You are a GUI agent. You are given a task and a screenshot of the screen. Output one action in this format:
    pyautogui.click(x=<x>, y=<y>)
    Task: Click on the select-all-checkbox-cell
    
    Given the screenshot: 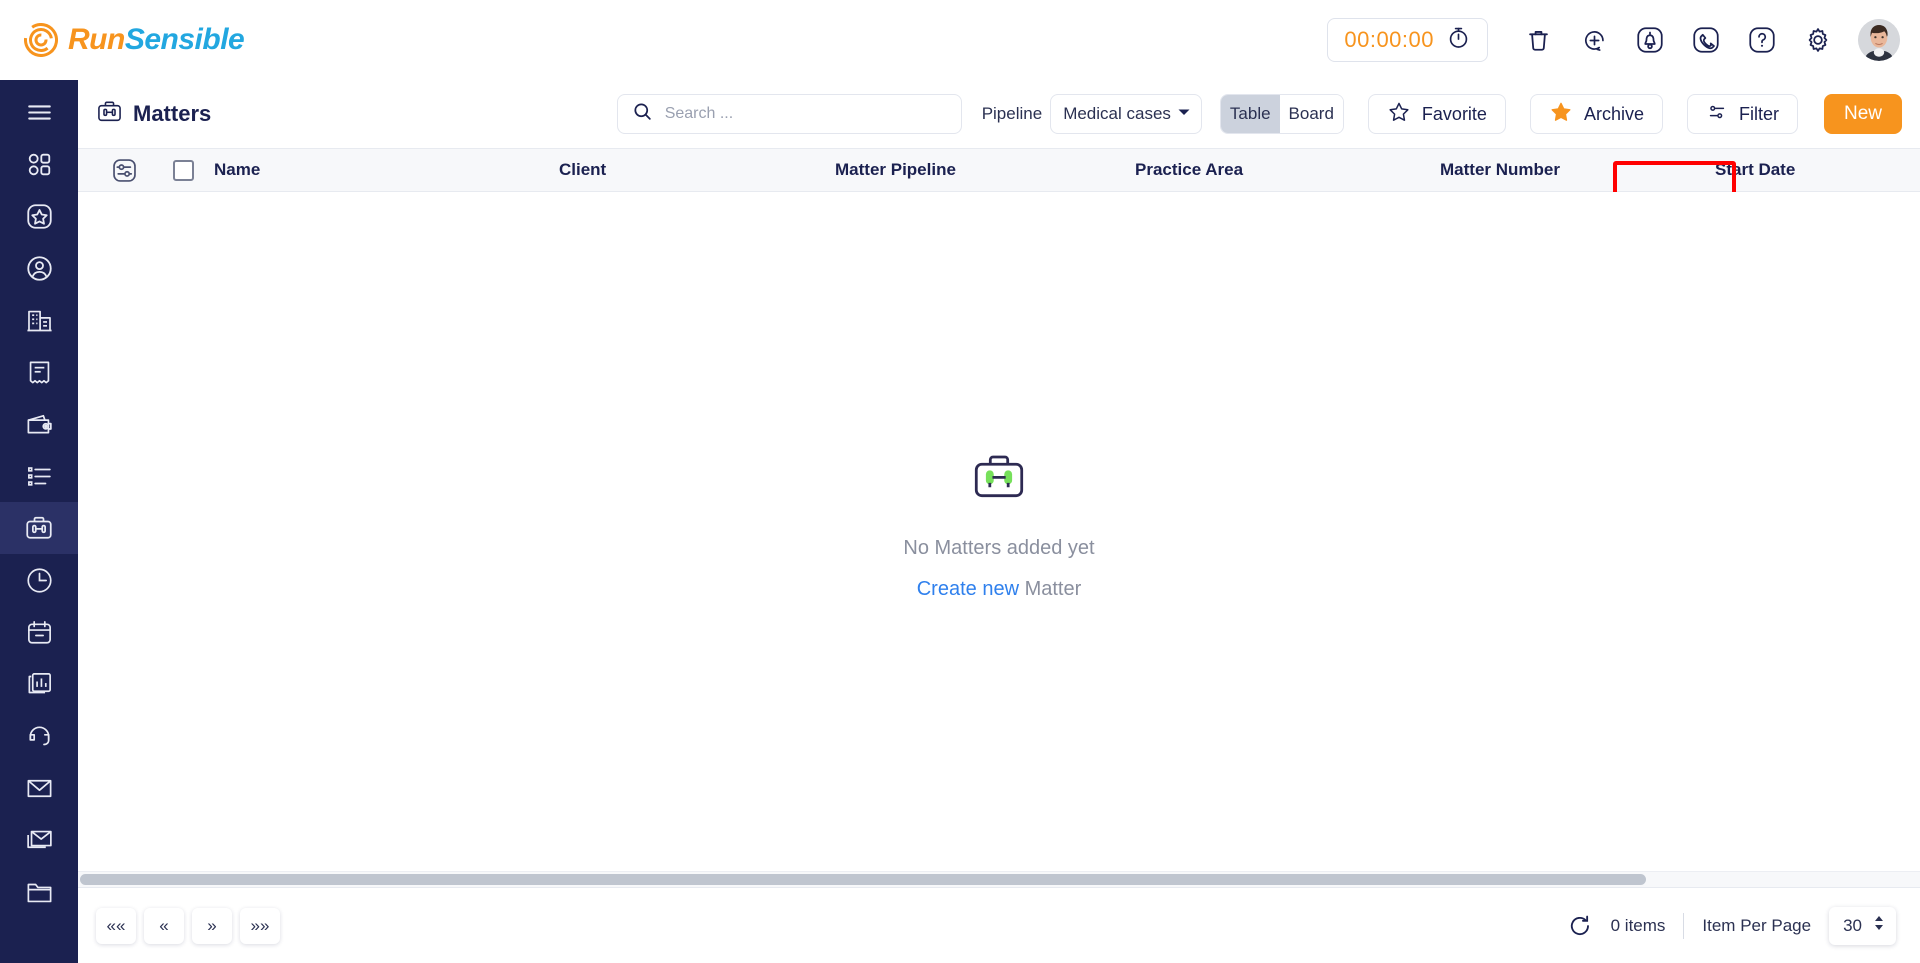 What is the action you would take?
    pyautogui.click(x=183, y=170)
    